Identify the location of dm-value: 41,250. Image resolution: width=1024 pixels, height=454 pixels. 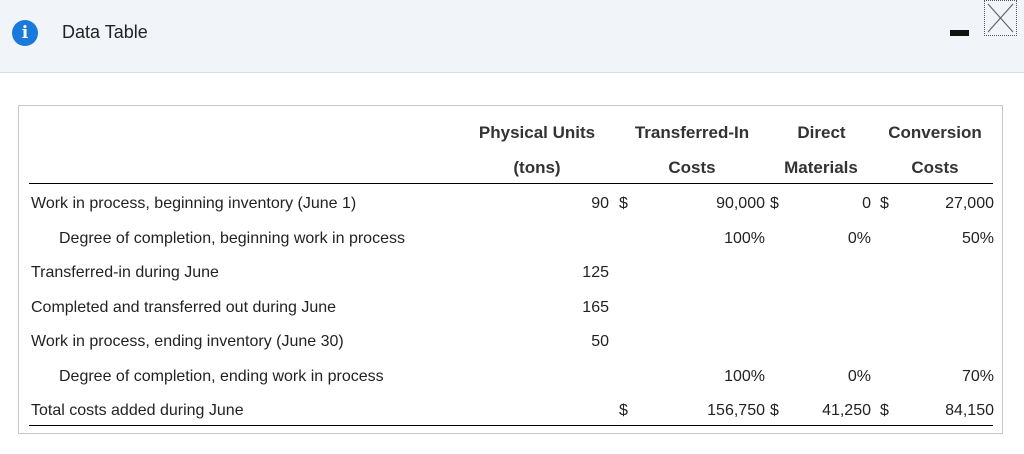
(846, 410).